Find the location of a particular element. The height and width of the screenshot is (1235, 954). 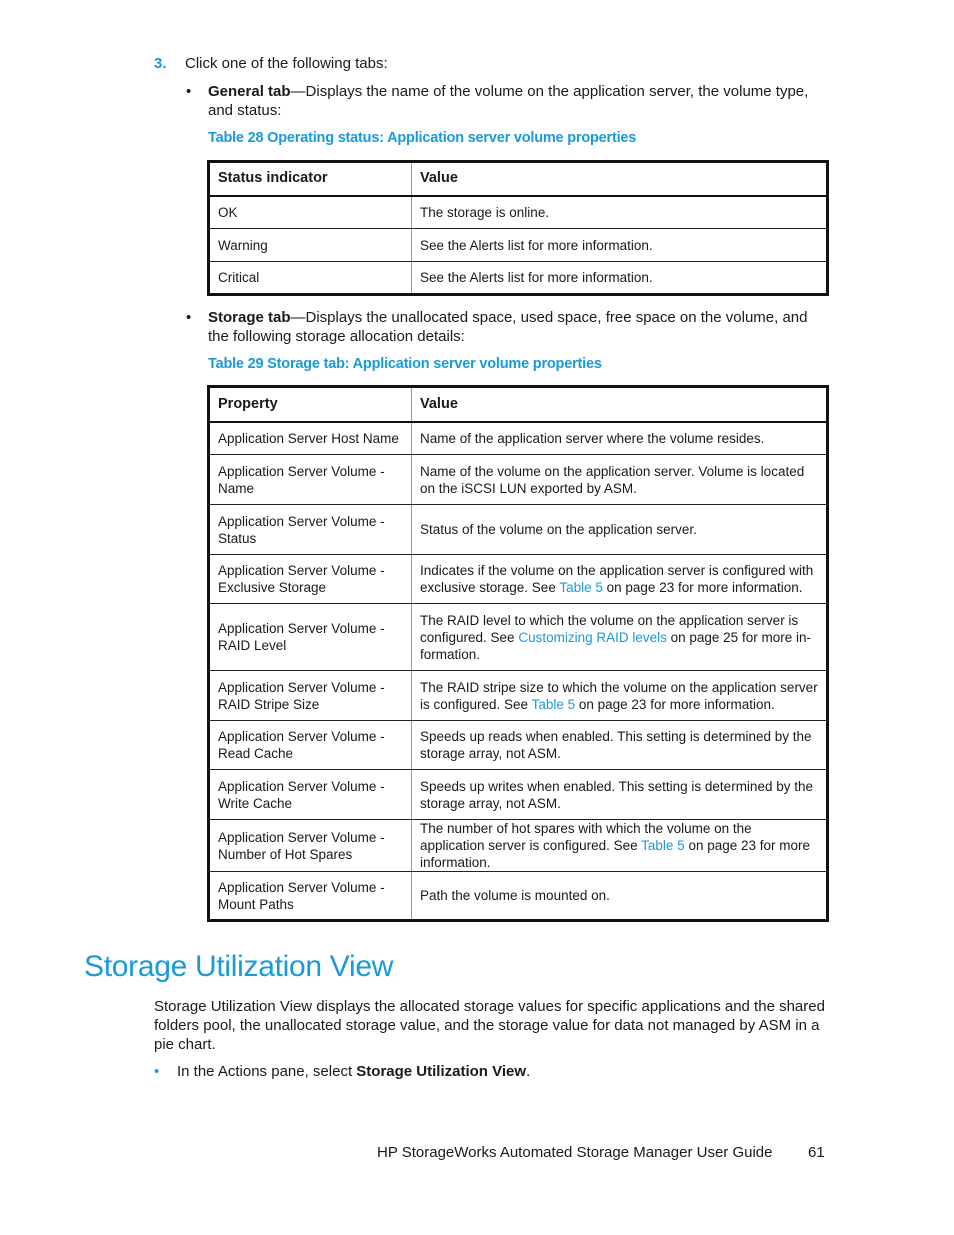

table-header-row: Status indicator Value is located at coordinates (518, 178).